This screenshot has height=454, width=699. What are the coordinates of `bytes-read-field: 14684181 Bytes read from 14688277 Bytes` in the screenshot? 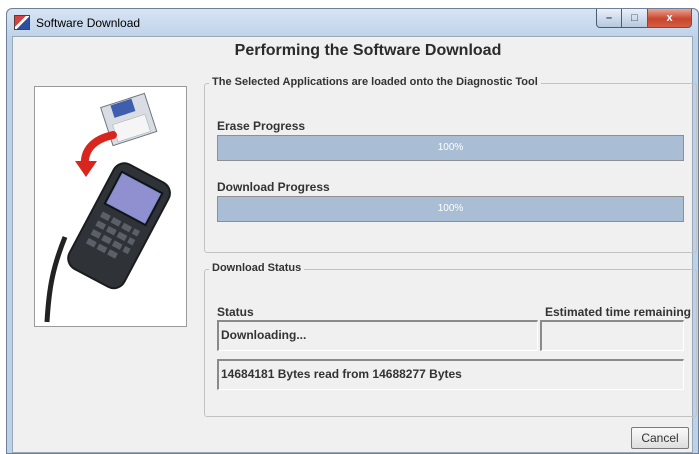 It's located at (450, 374).